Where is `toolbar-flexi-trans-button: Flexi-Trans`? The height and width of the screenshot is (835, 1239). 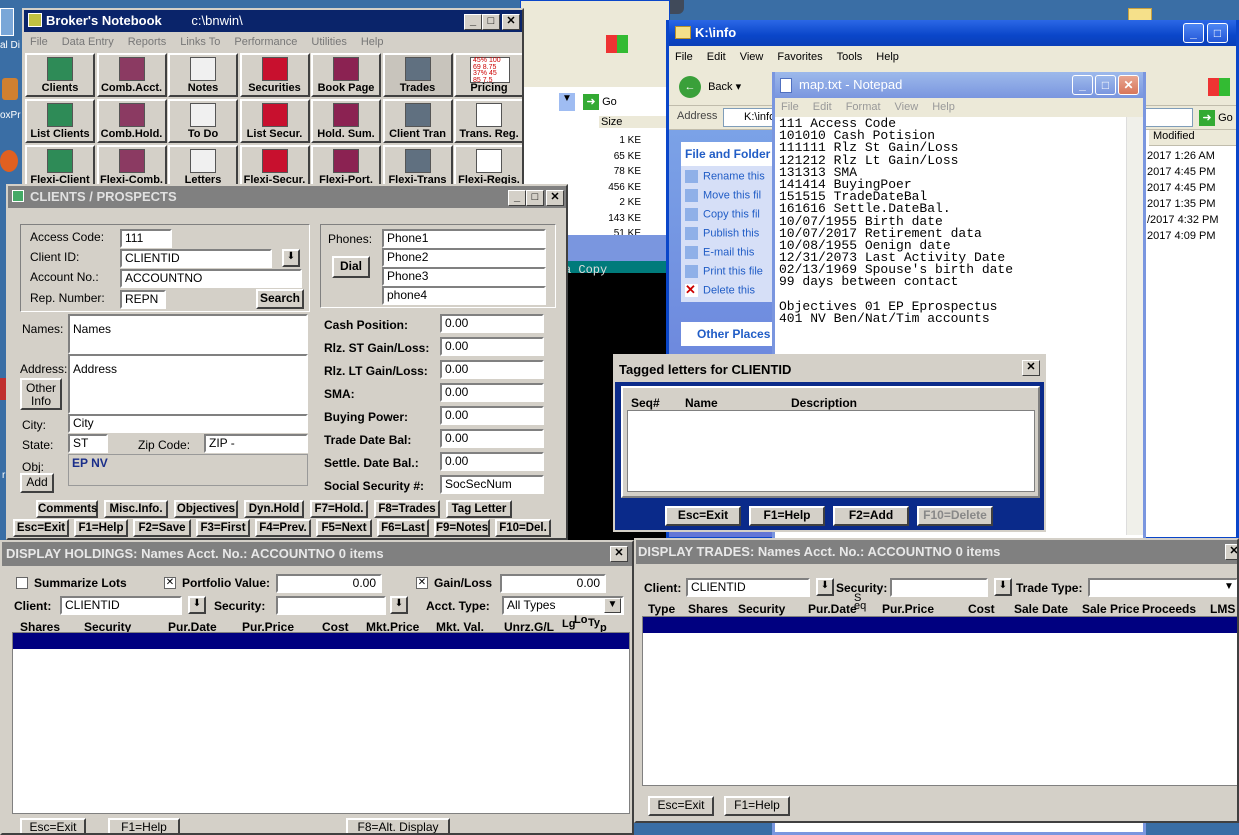 toolbar-flexi-trans-button: Flexi-Trans is located at coordinates (417, 164).